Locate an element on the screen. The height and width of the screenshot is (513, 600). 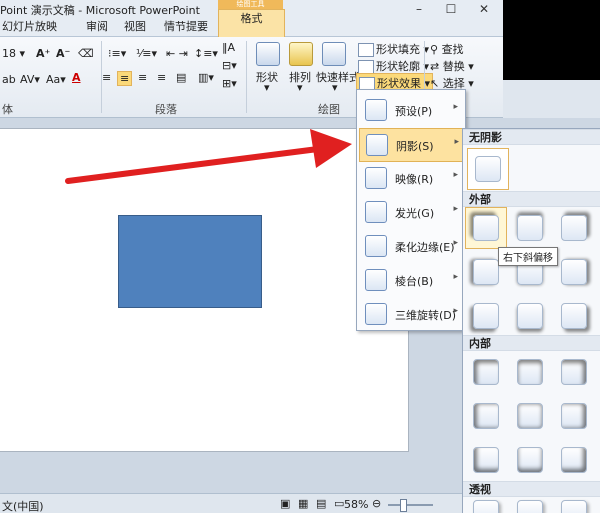
effects-menu-item-glow: 发光(G) ▸ is located at coordinates (411, 212).